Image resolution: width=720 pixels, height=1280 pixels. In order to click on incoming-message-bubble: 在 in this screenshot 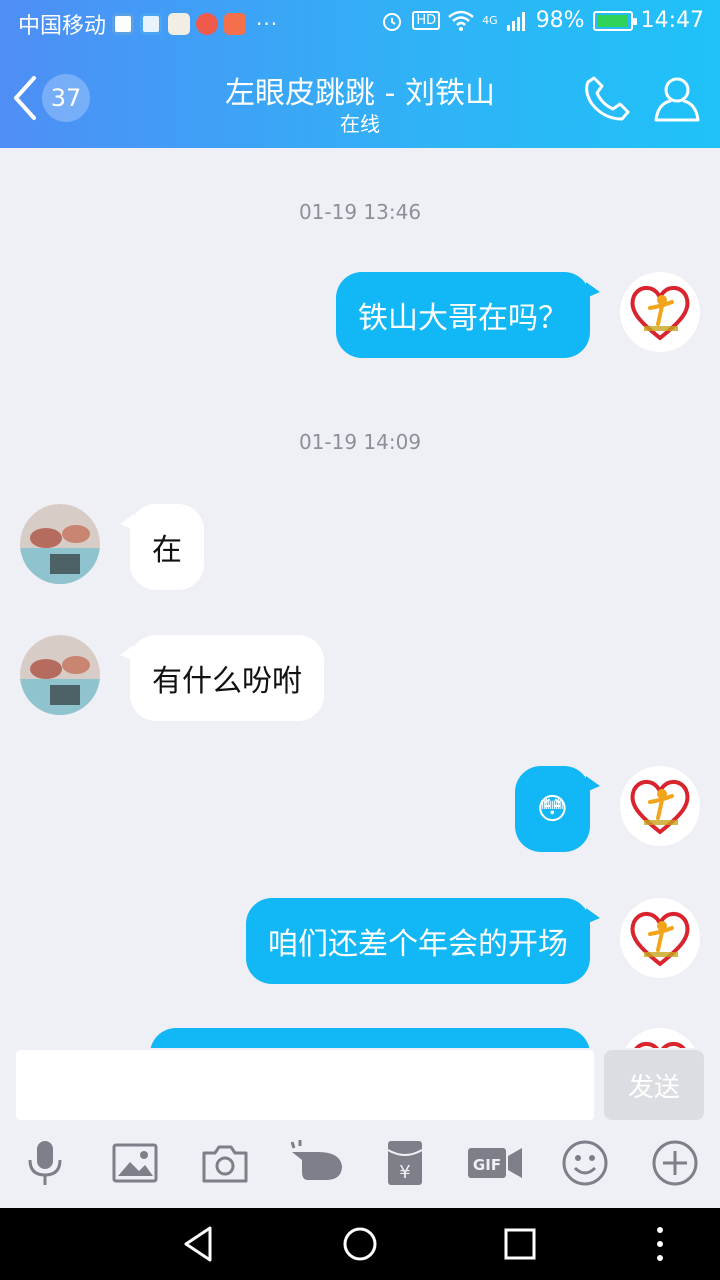, I will do `click(162, 547)`.